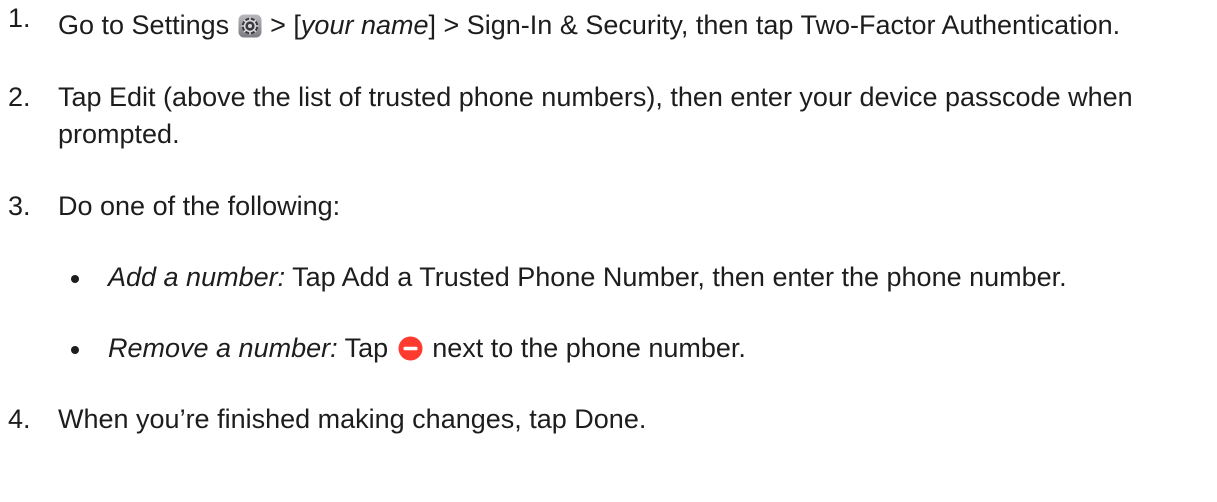 The width and height of the screenshot is (1217, 502). Describe the element at coordinates (199, 206) in the screenshot. I see `step-text: Do one of the following:` at that location.